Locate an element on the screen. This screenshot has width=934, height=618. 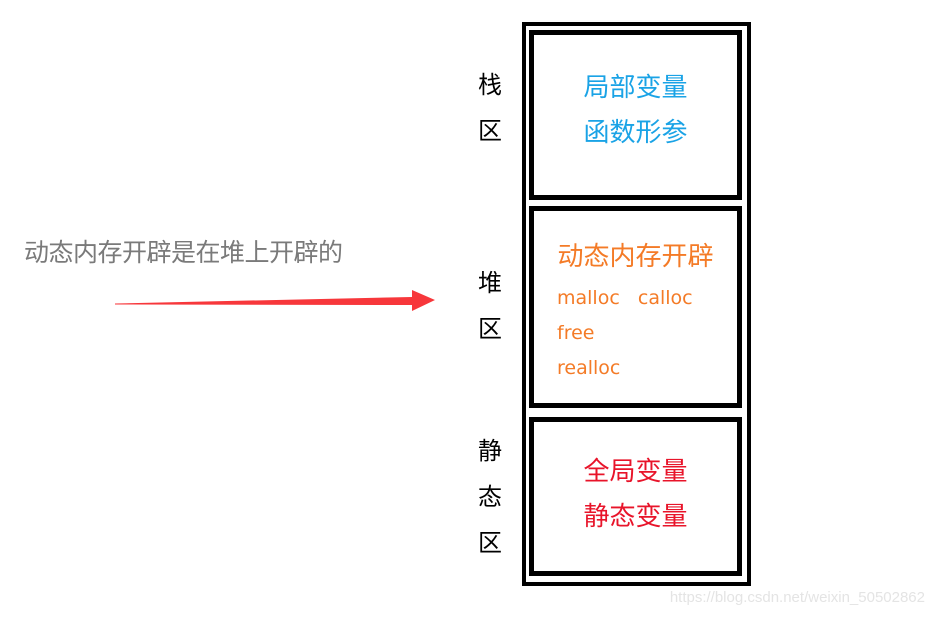
arrow-icon is located at coordinates (275, 300).